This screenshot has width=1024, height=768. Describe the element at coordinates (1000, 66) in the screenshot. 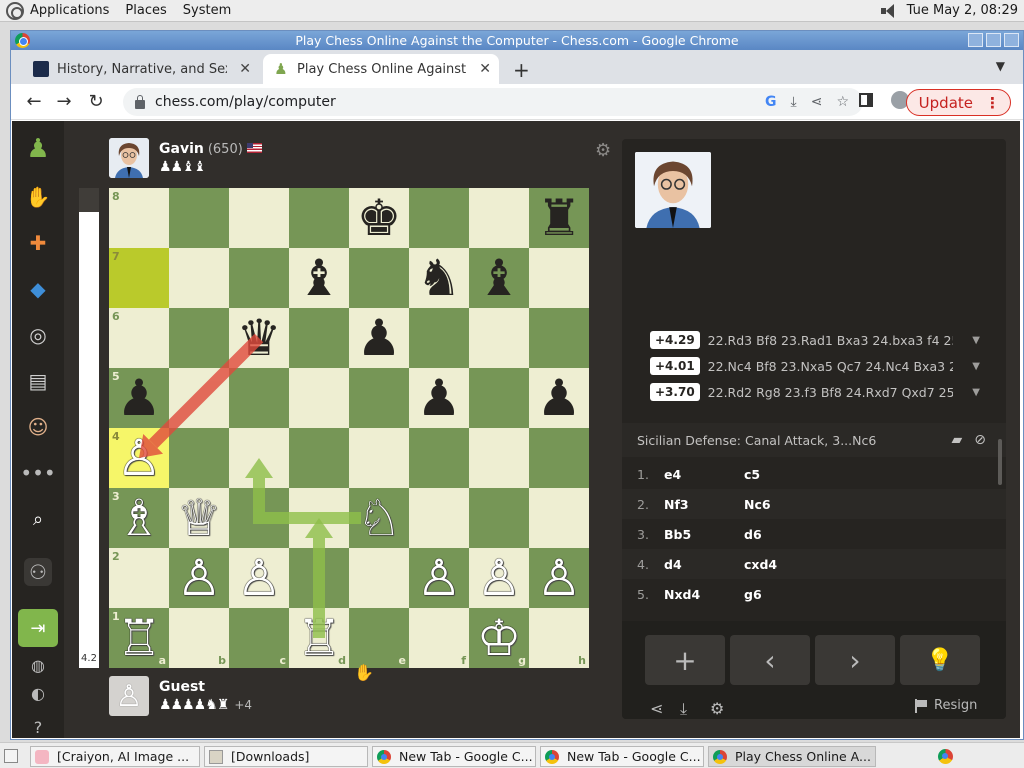

I see `tab-search-chevron-icon: ▼` at that location.